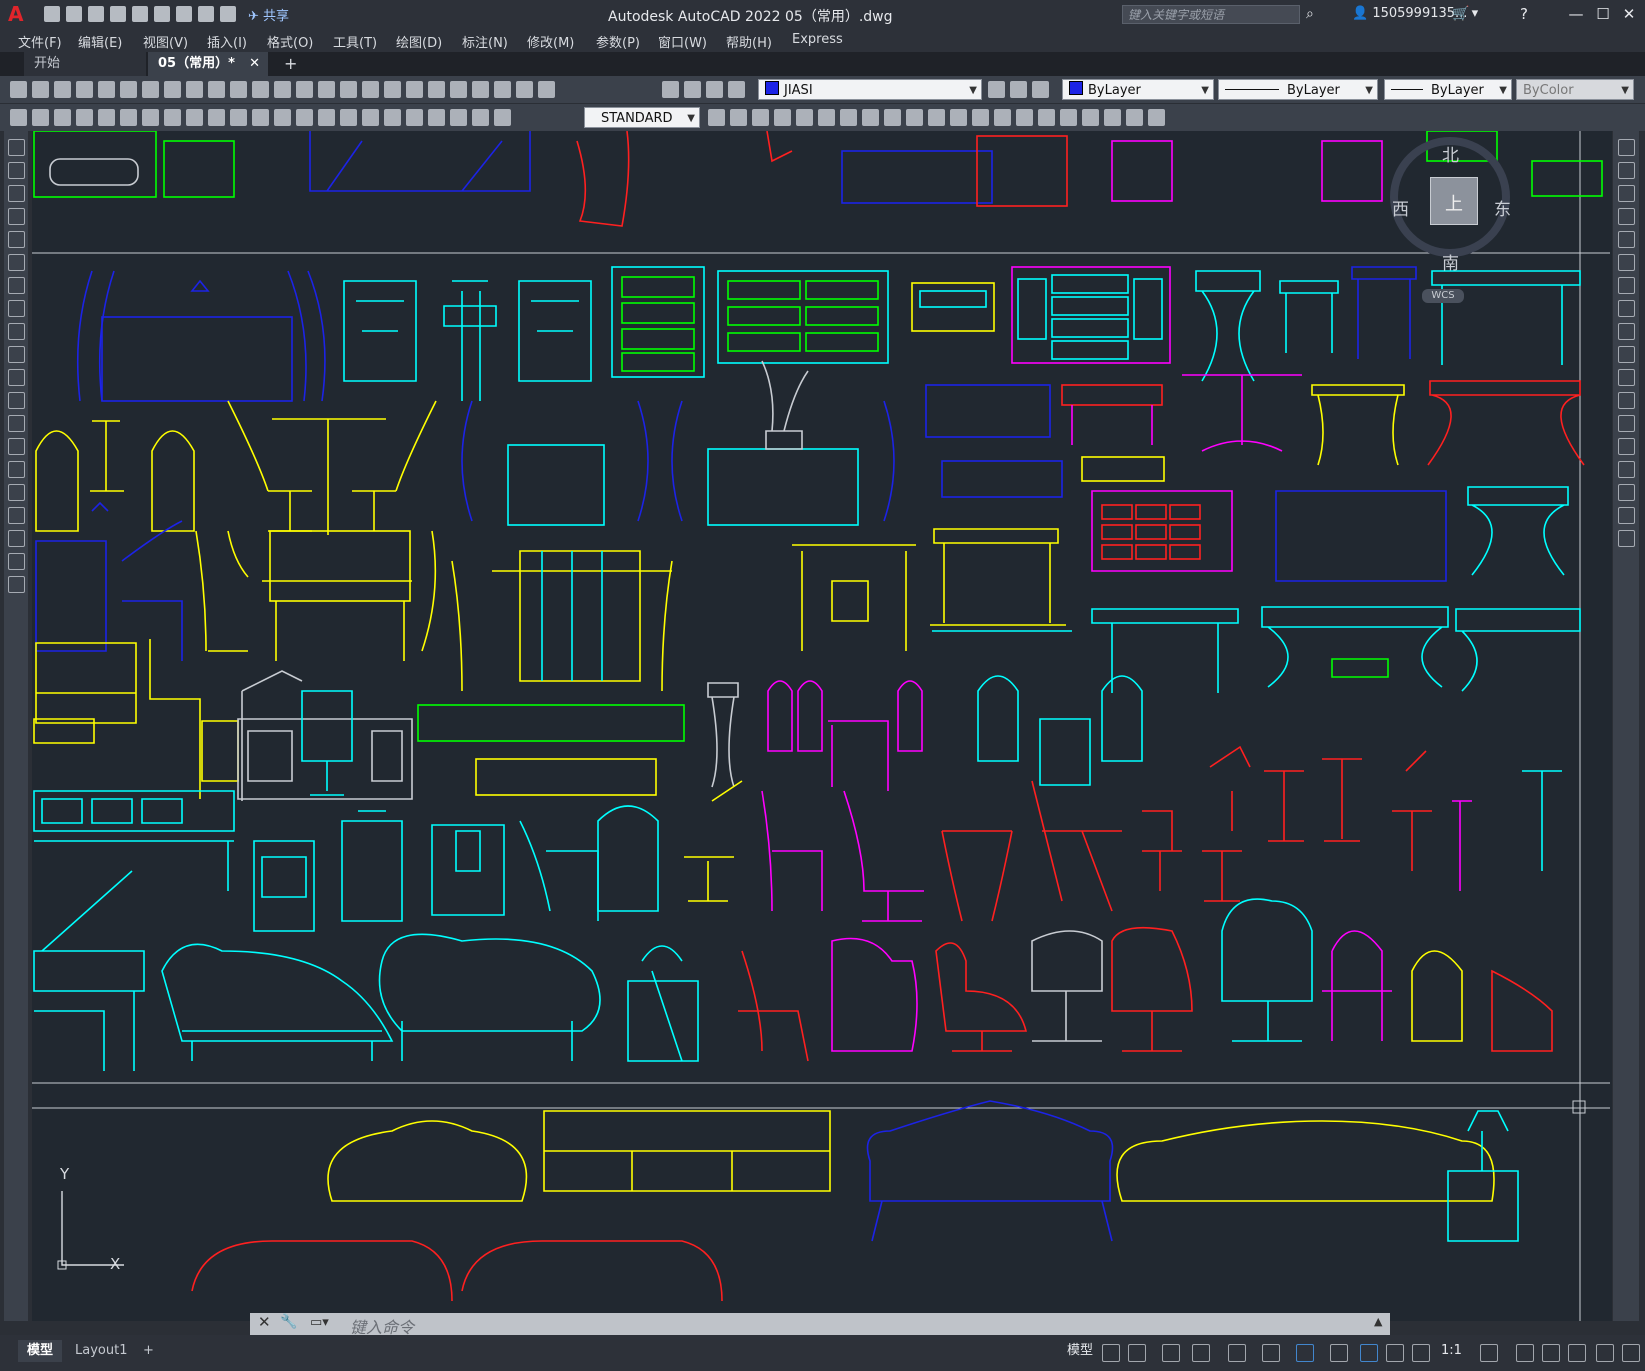  Describe the element at coordinates (16, 377) in the screenshot. I see `ellipse-arc-icon` at that location.